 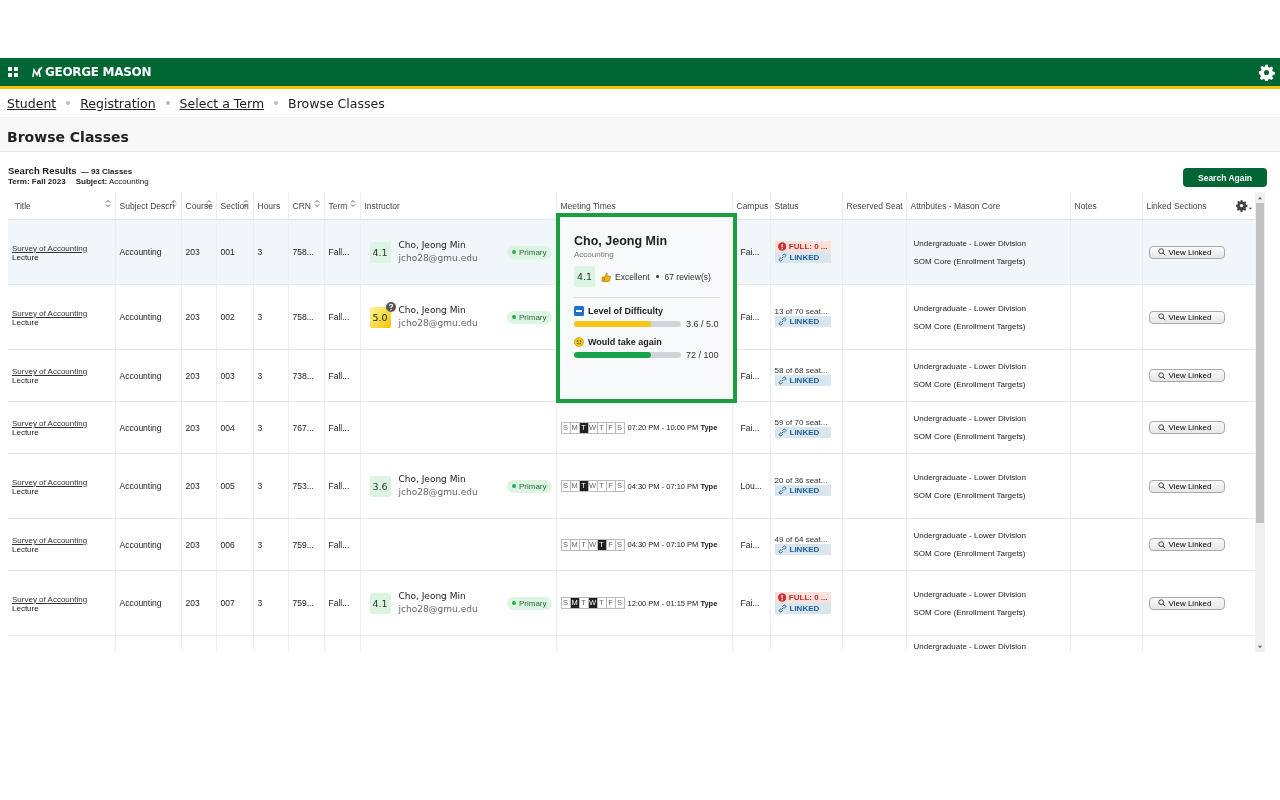 What do you see at coordinates (702, 355) in the screenshot?
I see `metric-reading: 72 / 100` at bounding box center [702, 355].